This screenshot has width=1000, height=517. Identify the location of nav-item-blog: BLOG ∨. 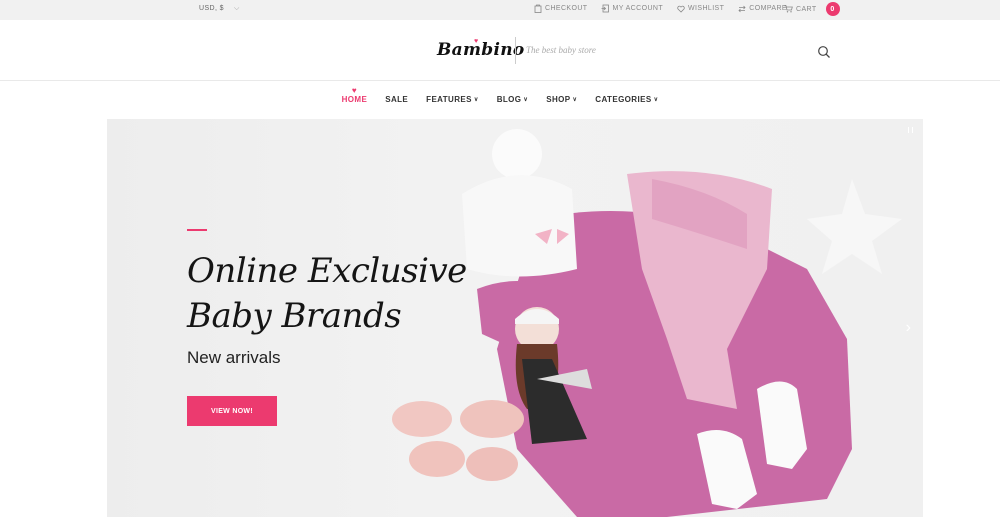
(513, 100).